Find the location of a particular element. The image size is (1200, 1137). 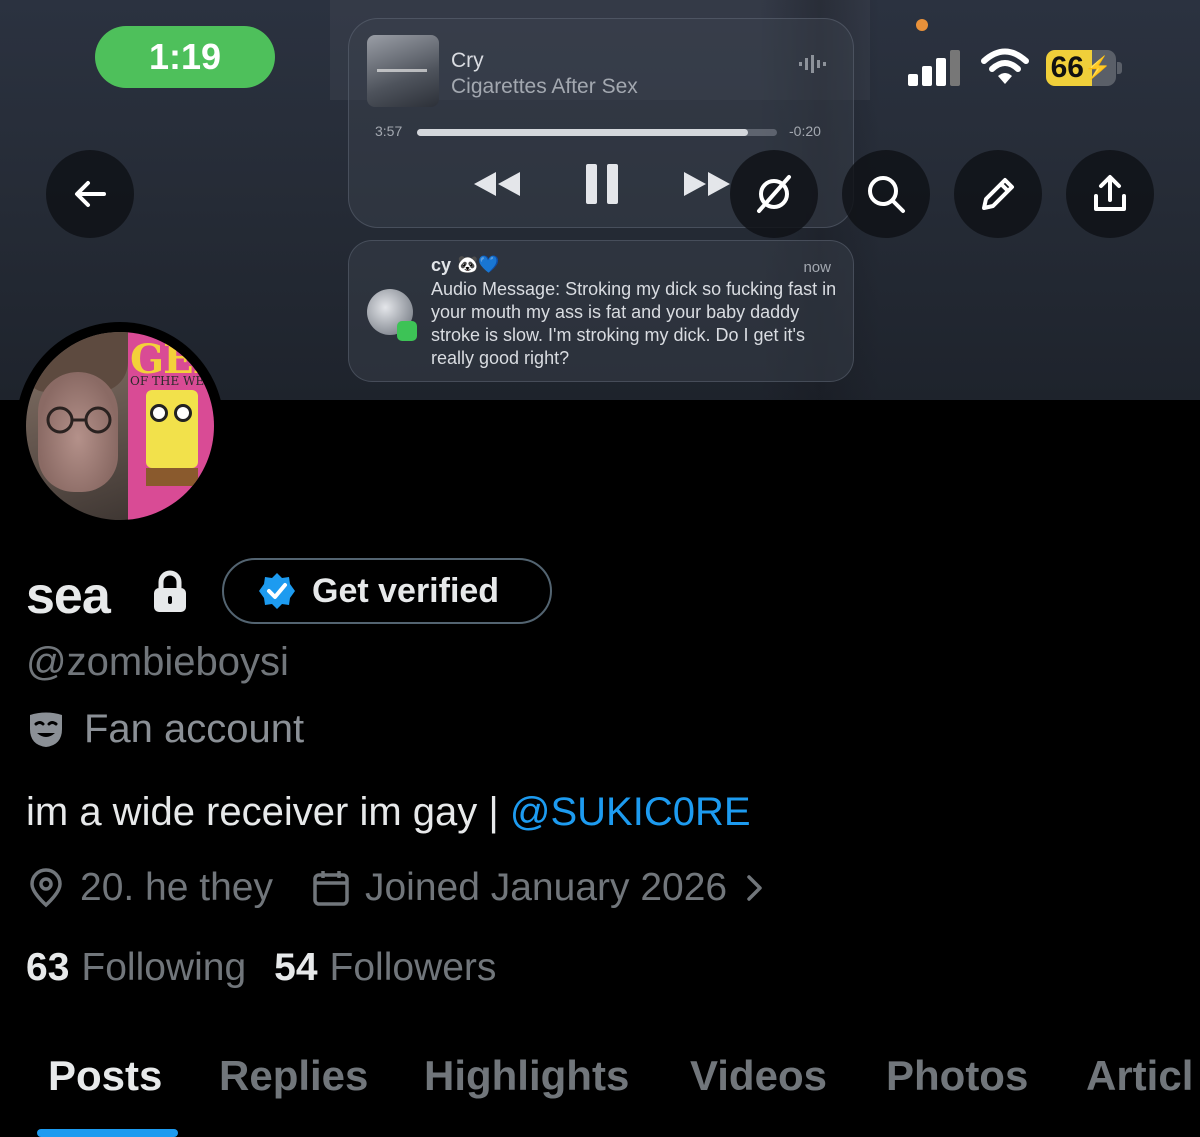

tab-posts: Posts is located at coordinates (105, 1076).